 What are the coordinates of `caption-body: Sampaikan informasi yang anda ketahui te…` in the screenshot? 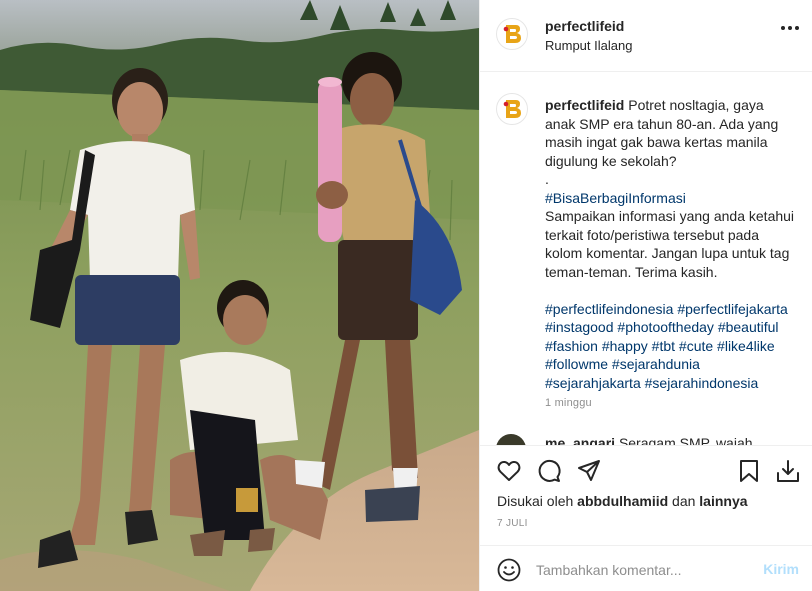 It's located at (670, 244).